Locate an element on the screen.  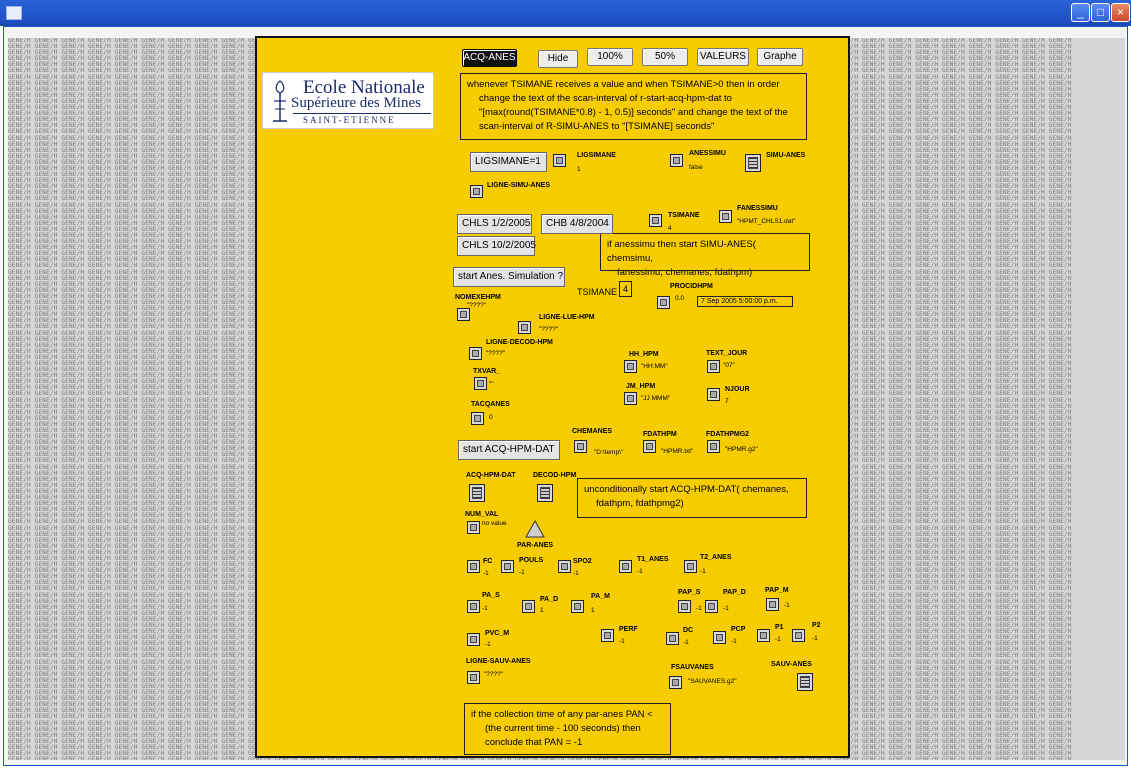
close-button: × is located at coordinates (1120, 12).